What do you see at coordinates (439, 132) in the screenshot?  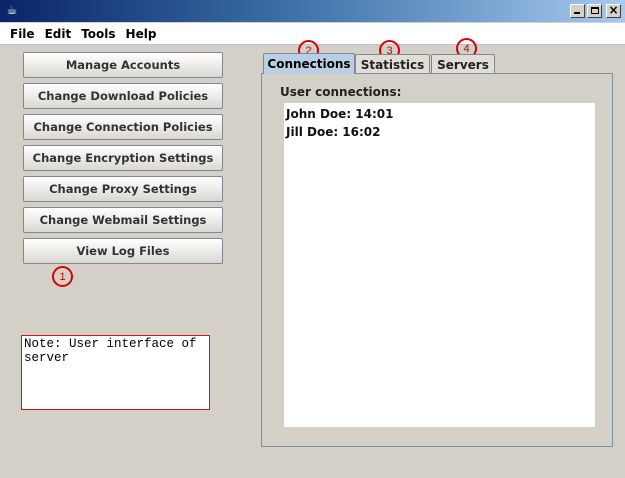 I see `list-item: Jill Doe: 16:02` at bounding box center [439, 132].